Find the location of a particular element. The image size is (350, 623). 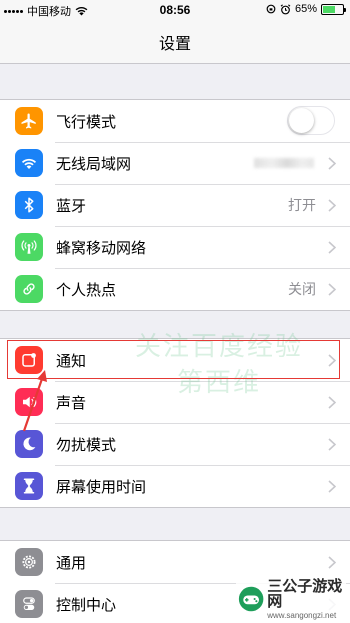

settings-row-airplane-mode: 飞行模式 is located at coordinates (175, 121).